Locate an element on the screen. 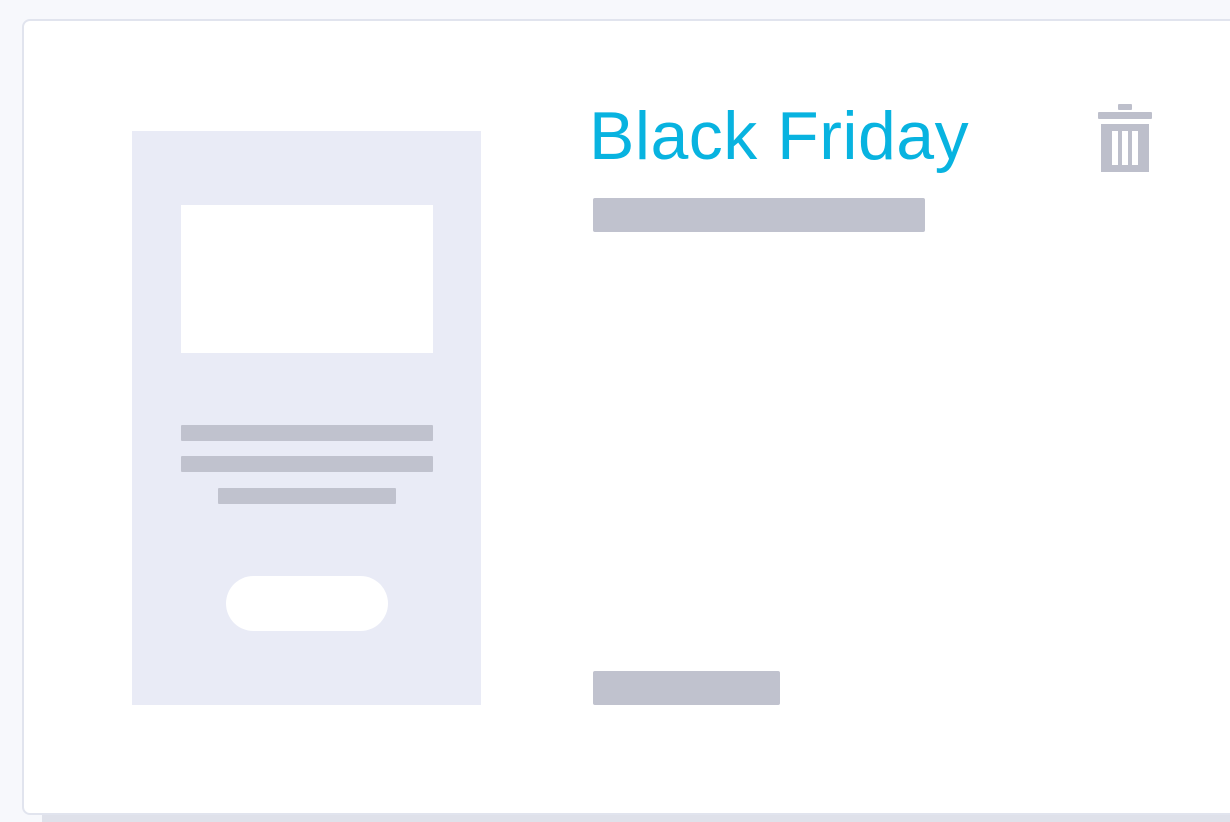 The image size is (1230, 822). subject-placeholder is located at coordinates (759, 215).